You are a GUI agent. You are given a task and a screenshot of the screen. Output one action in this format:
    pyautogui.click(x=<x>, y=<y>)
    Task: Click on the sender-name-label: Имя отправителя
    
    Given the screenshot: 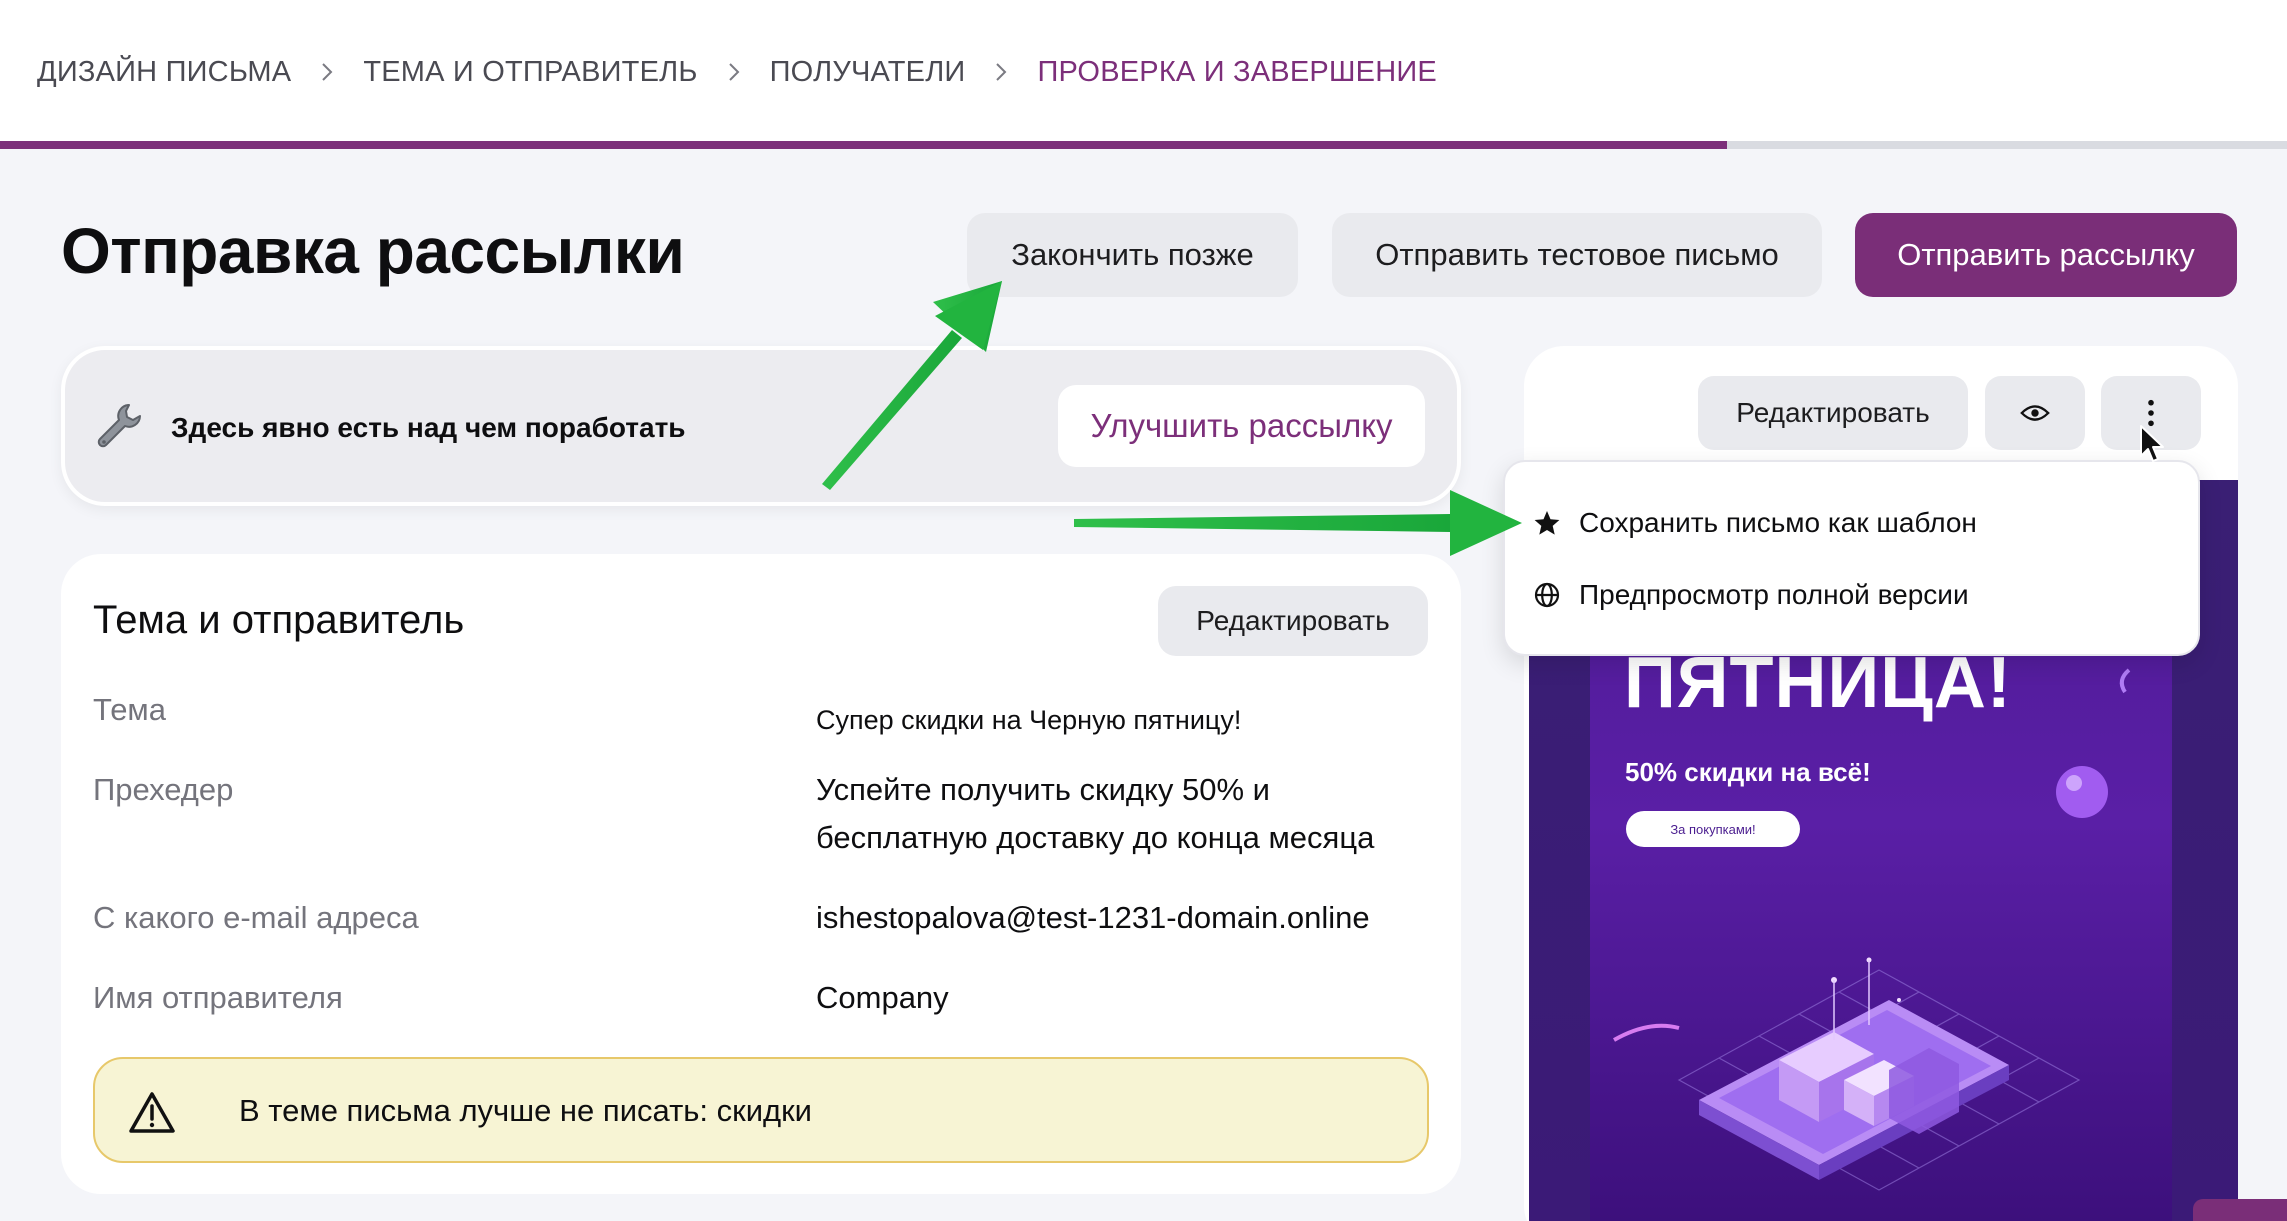 What is the action you would take?
    pyautogui.click(x=218, y=997)
    